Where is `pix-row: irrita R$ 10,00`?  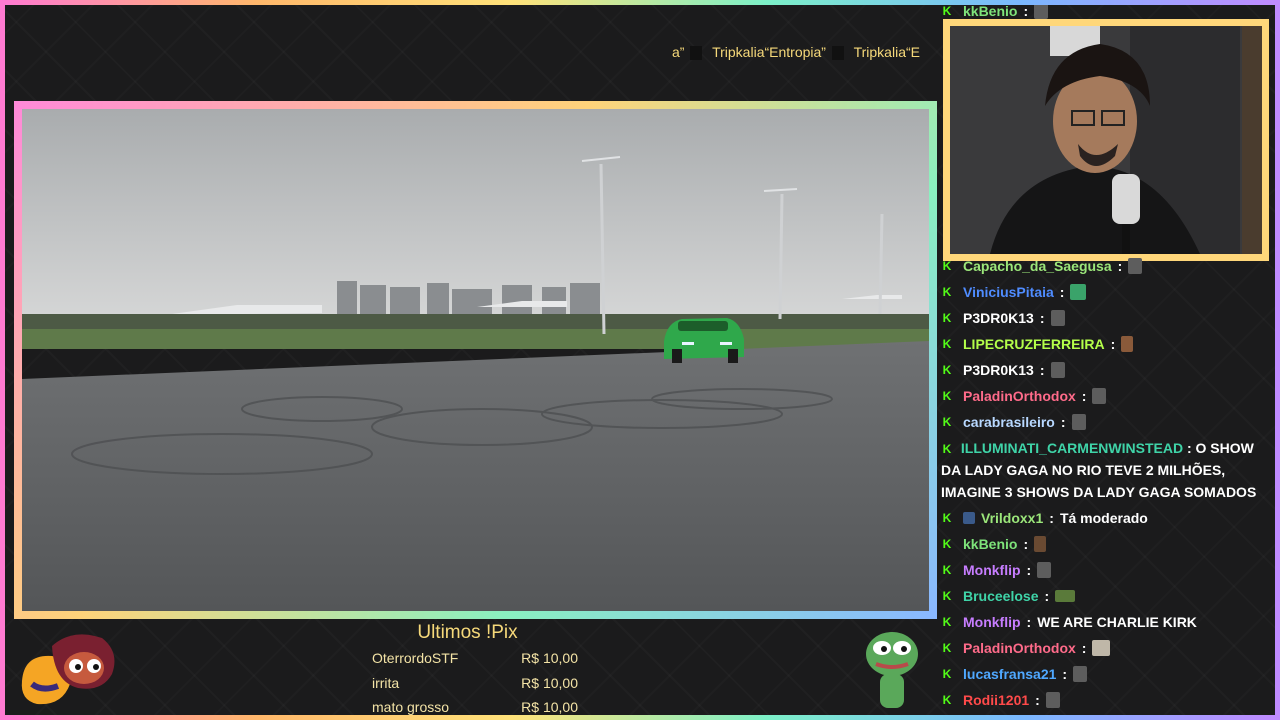
pix-row: irrita R$ 10,00 is located at coordinates (475, 683).